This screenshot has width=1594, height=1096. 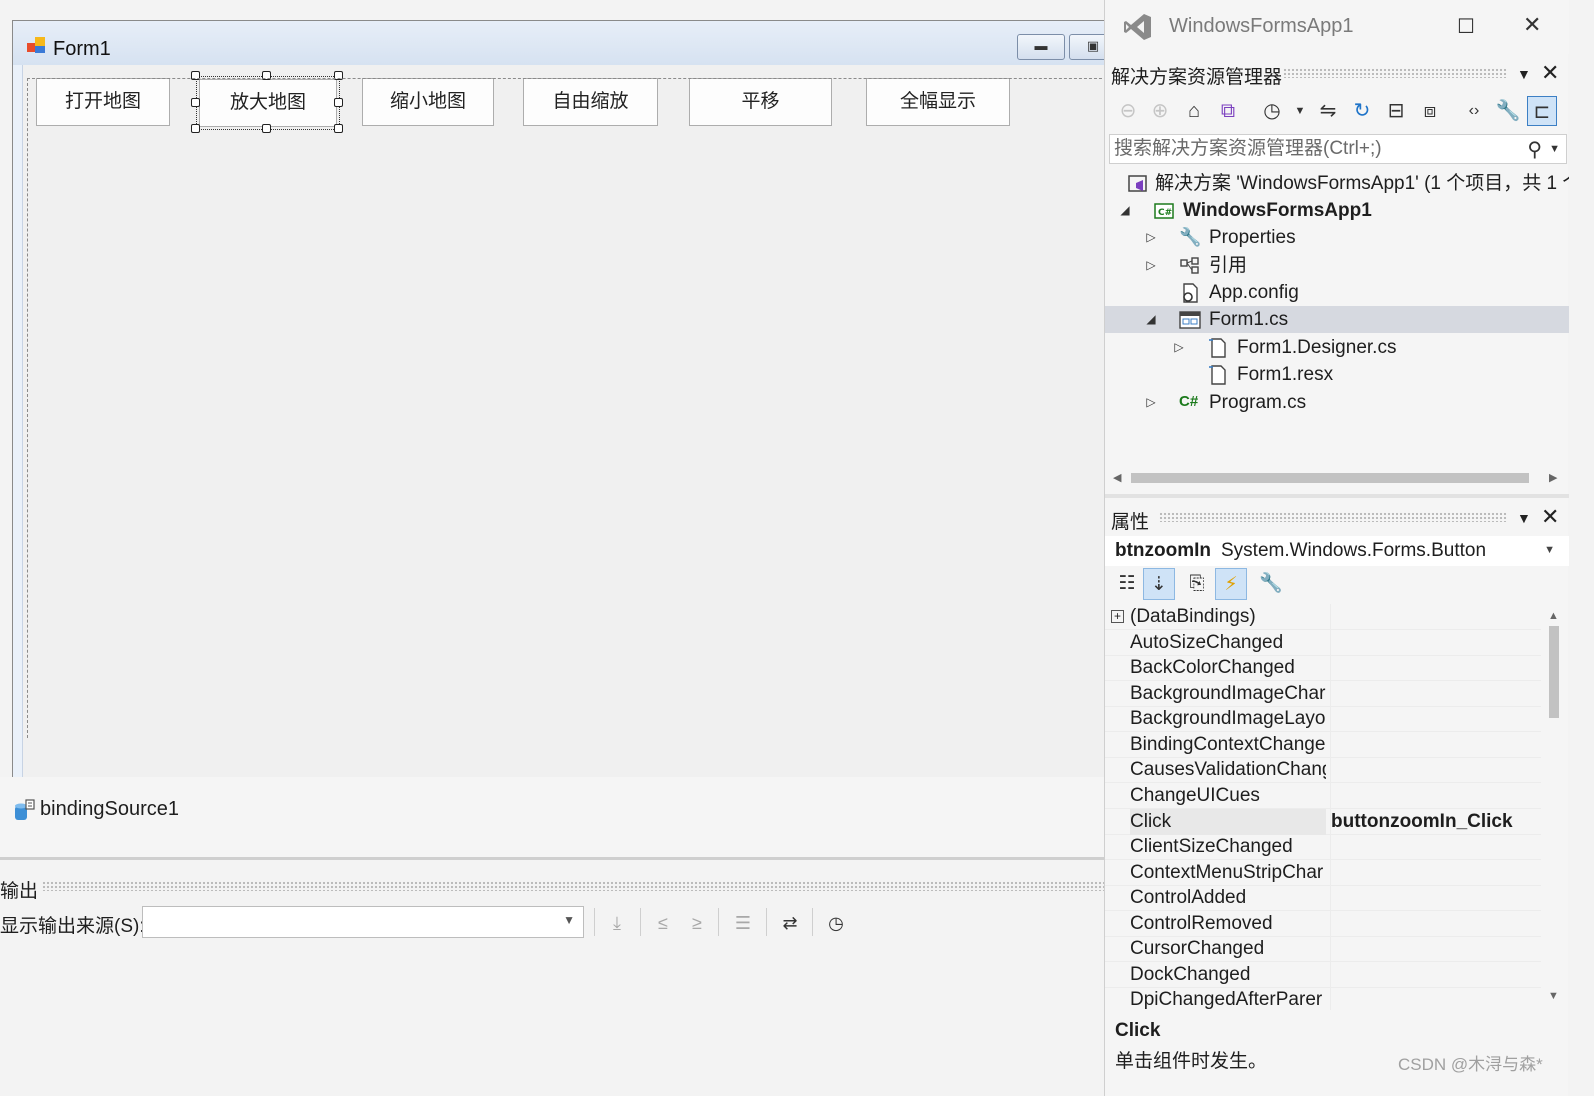 I want to click on events-lightning-icon: ⚡, so click(x=1231, y=584).